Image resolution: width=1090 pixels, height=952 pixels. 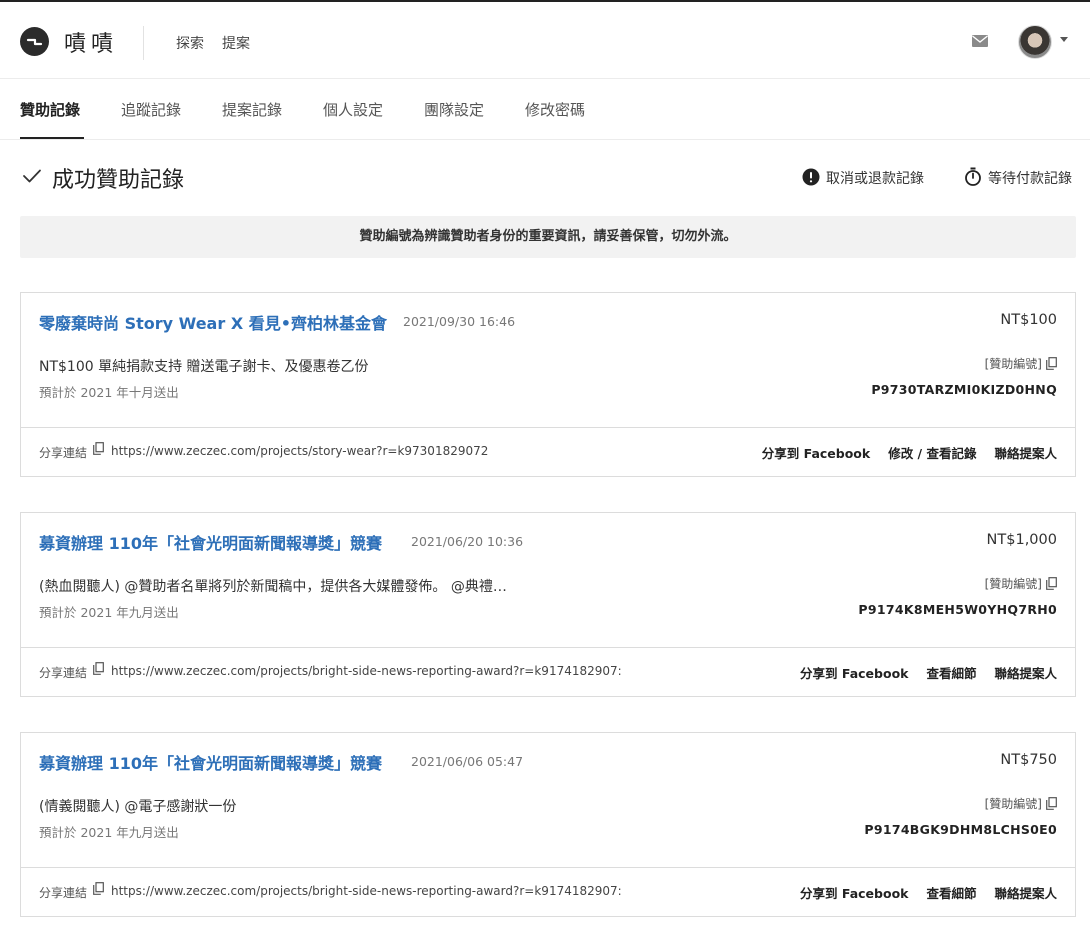 What do you see at coordinates (143, 43) in the screenshot?
I see `nav-divider` at bounding box center [143, 43].